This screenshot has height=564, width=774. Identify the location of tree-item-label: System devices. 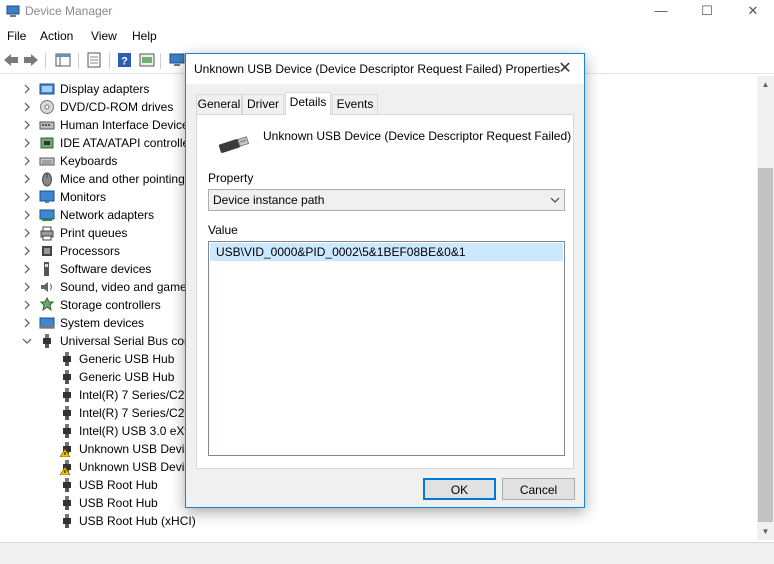
(102, 323).